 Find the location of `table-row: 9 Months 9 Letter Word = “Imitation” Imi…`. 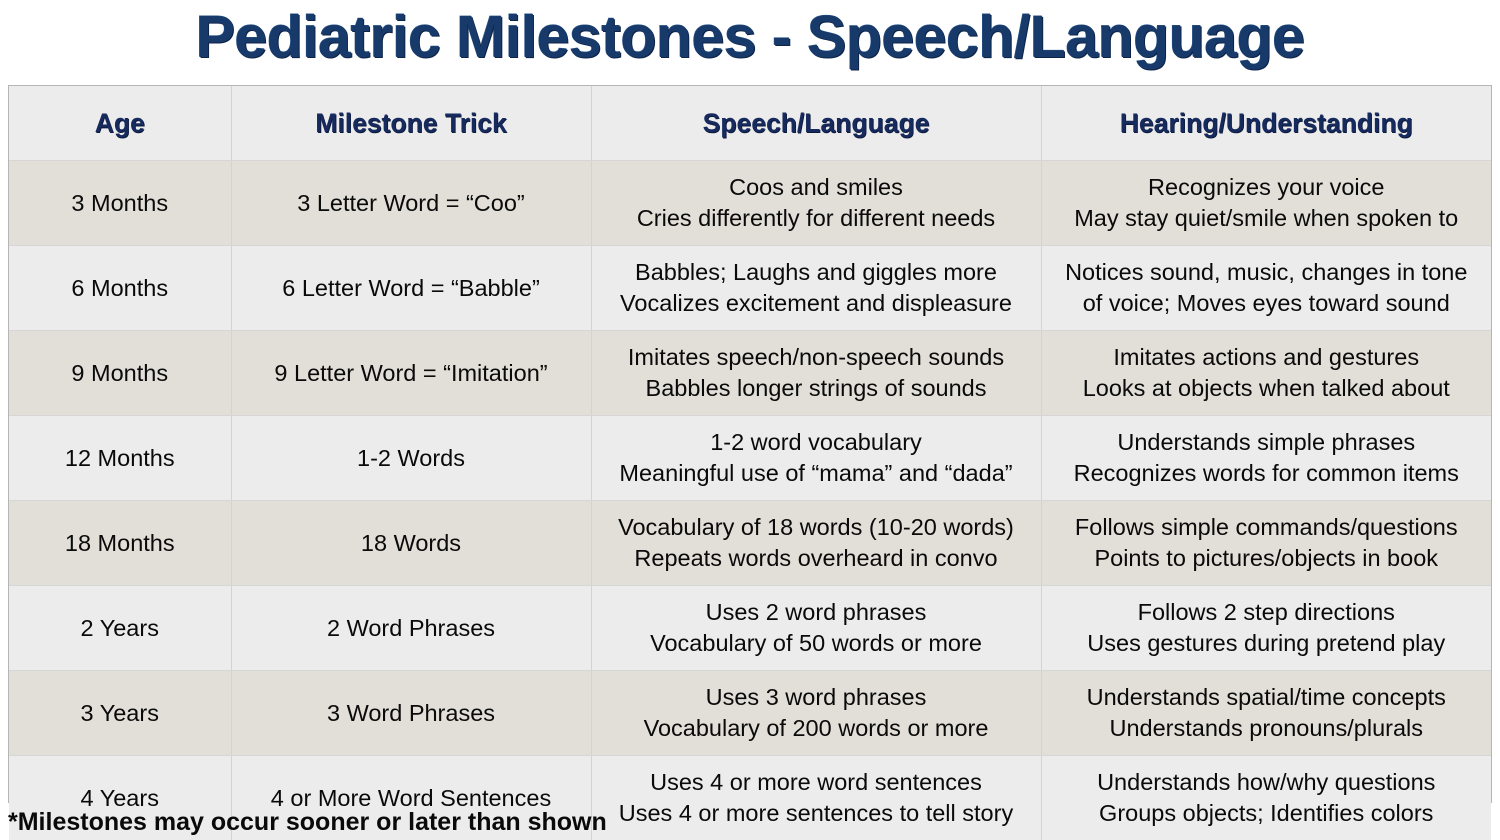

table-row: 9 Months 9 Letter Word = “Imitation” Imi… is located at coordinates (750, 373).